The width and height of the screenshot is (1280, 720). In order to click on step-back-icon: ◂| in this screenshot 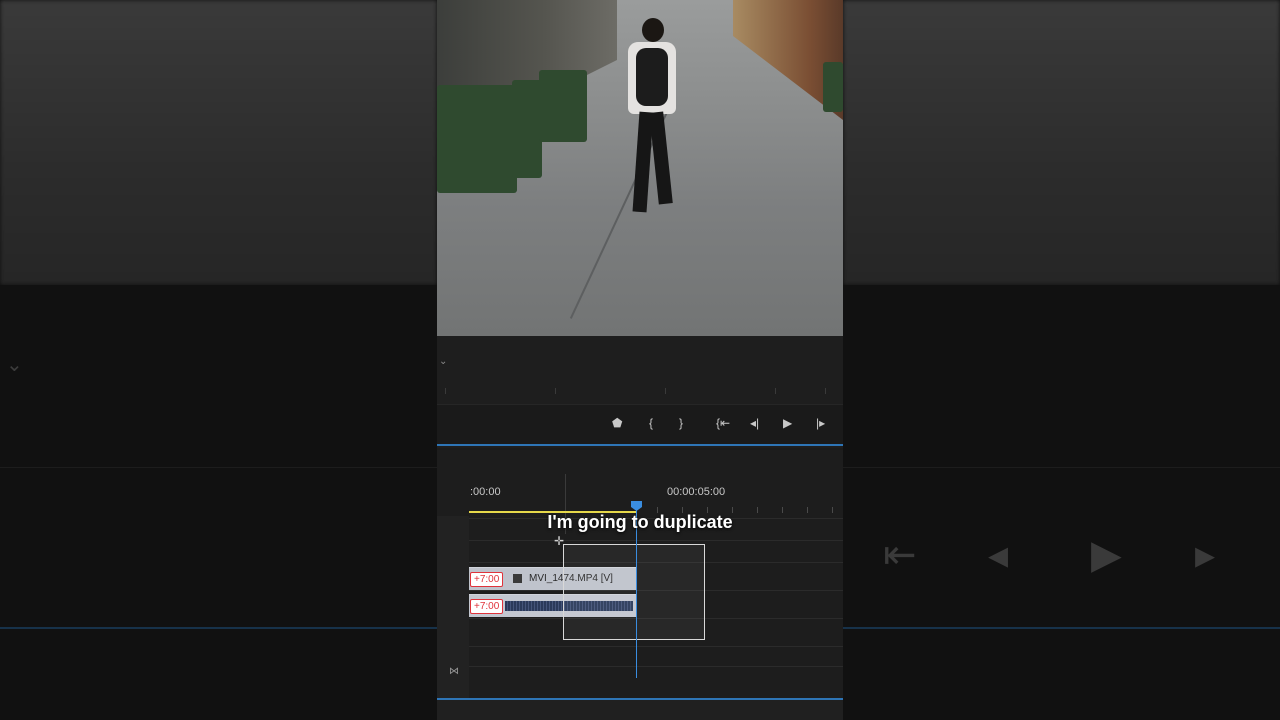, I will do `click(755, 423)`.